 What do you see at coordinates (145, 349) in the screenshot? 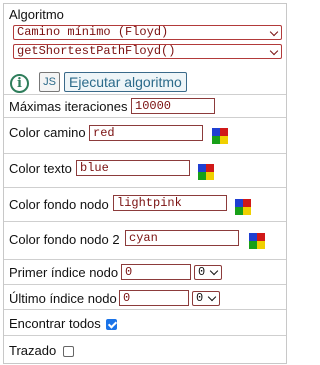
I see `trace-row: Trazado` at bounding box center [145, 349].